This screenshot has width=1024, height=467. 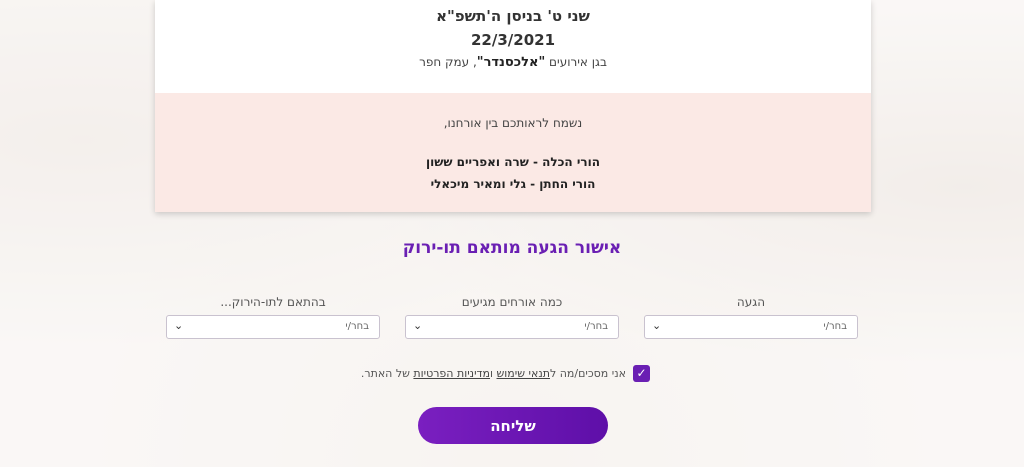 I want to click on submit-button: שליחה, so click(x=513, y=425).